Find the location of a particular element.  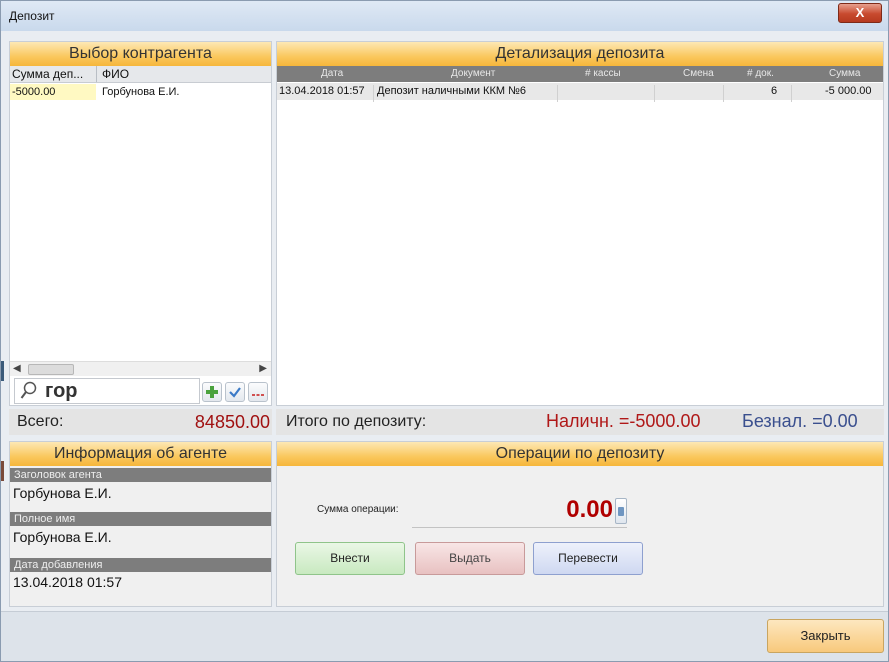

plus-icon is located at coordinates (212, 392).